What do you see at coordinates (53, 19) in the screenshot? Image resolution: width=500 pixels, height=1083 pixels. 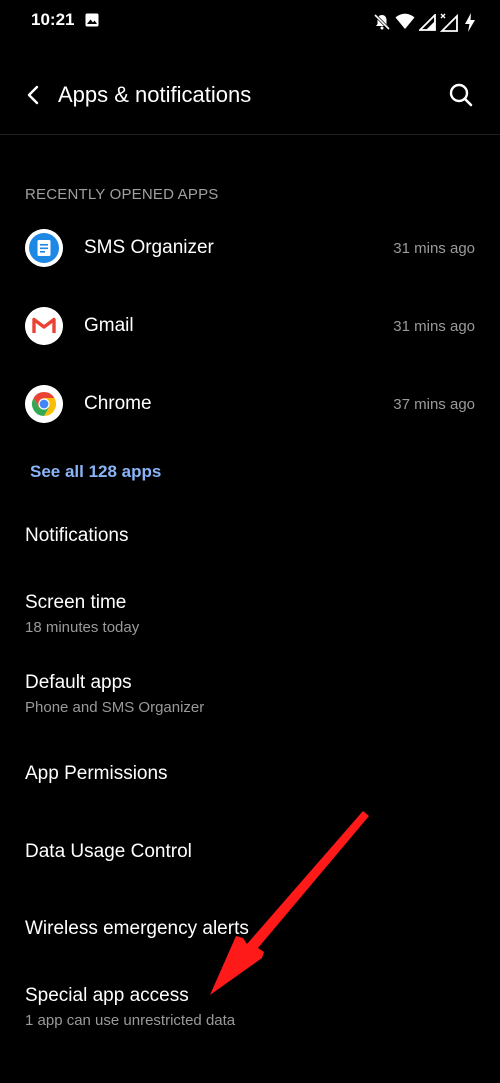 I see `status-time: 10:21` at bounding box center [53, 19].